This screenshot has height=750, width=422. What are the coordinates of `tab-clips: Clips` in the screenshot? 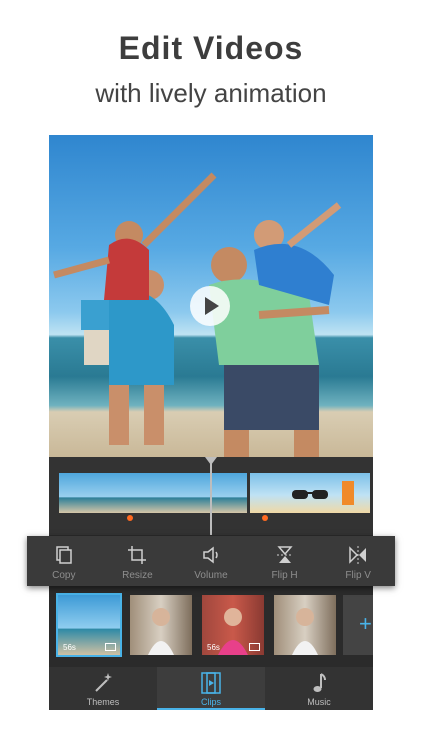 It's located at (211, 688).